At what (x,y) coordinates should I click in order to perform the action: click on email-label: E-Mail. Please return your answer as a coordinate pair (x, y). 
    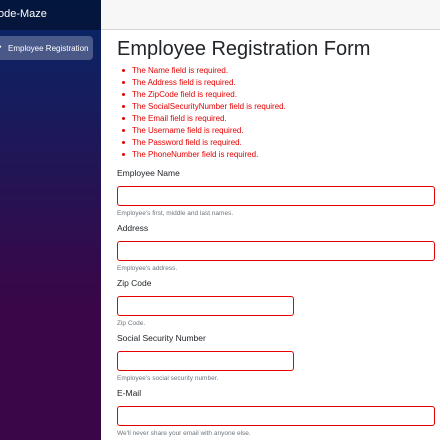
    Looking at the image, I should click on (129, 393).